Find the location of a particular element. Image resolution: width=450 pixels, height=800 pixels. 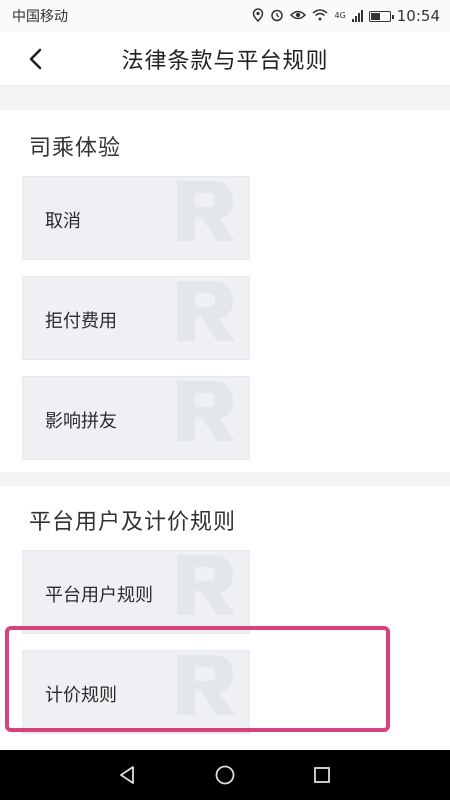

section-title: 平台用户及计价规则 is located at coordinates (133, 522).